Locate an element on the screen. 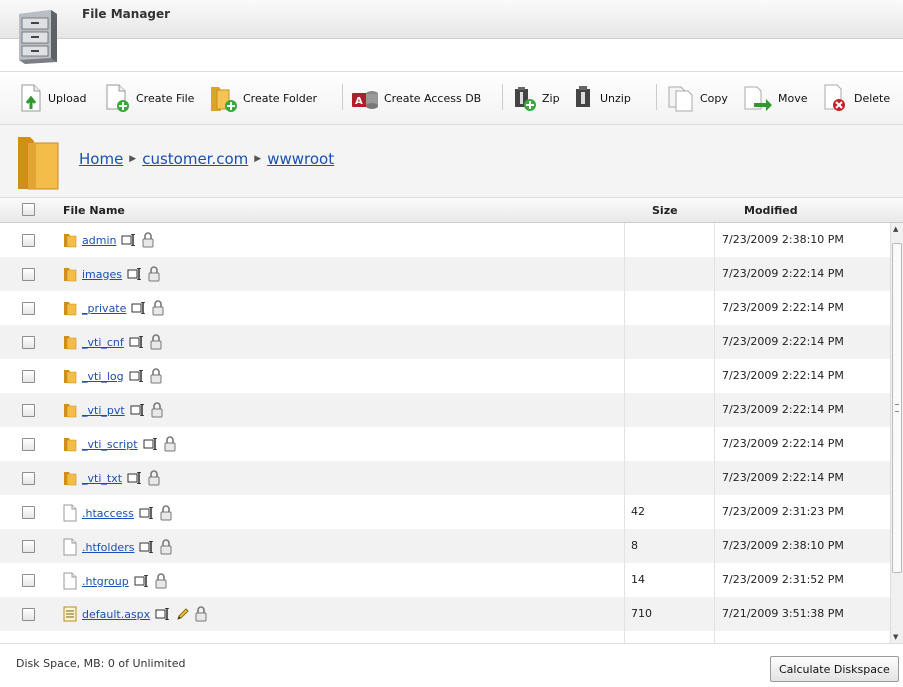 This screenshot has height=687, width=903. scrollbar-thumb is located at coordinates (897, 408).